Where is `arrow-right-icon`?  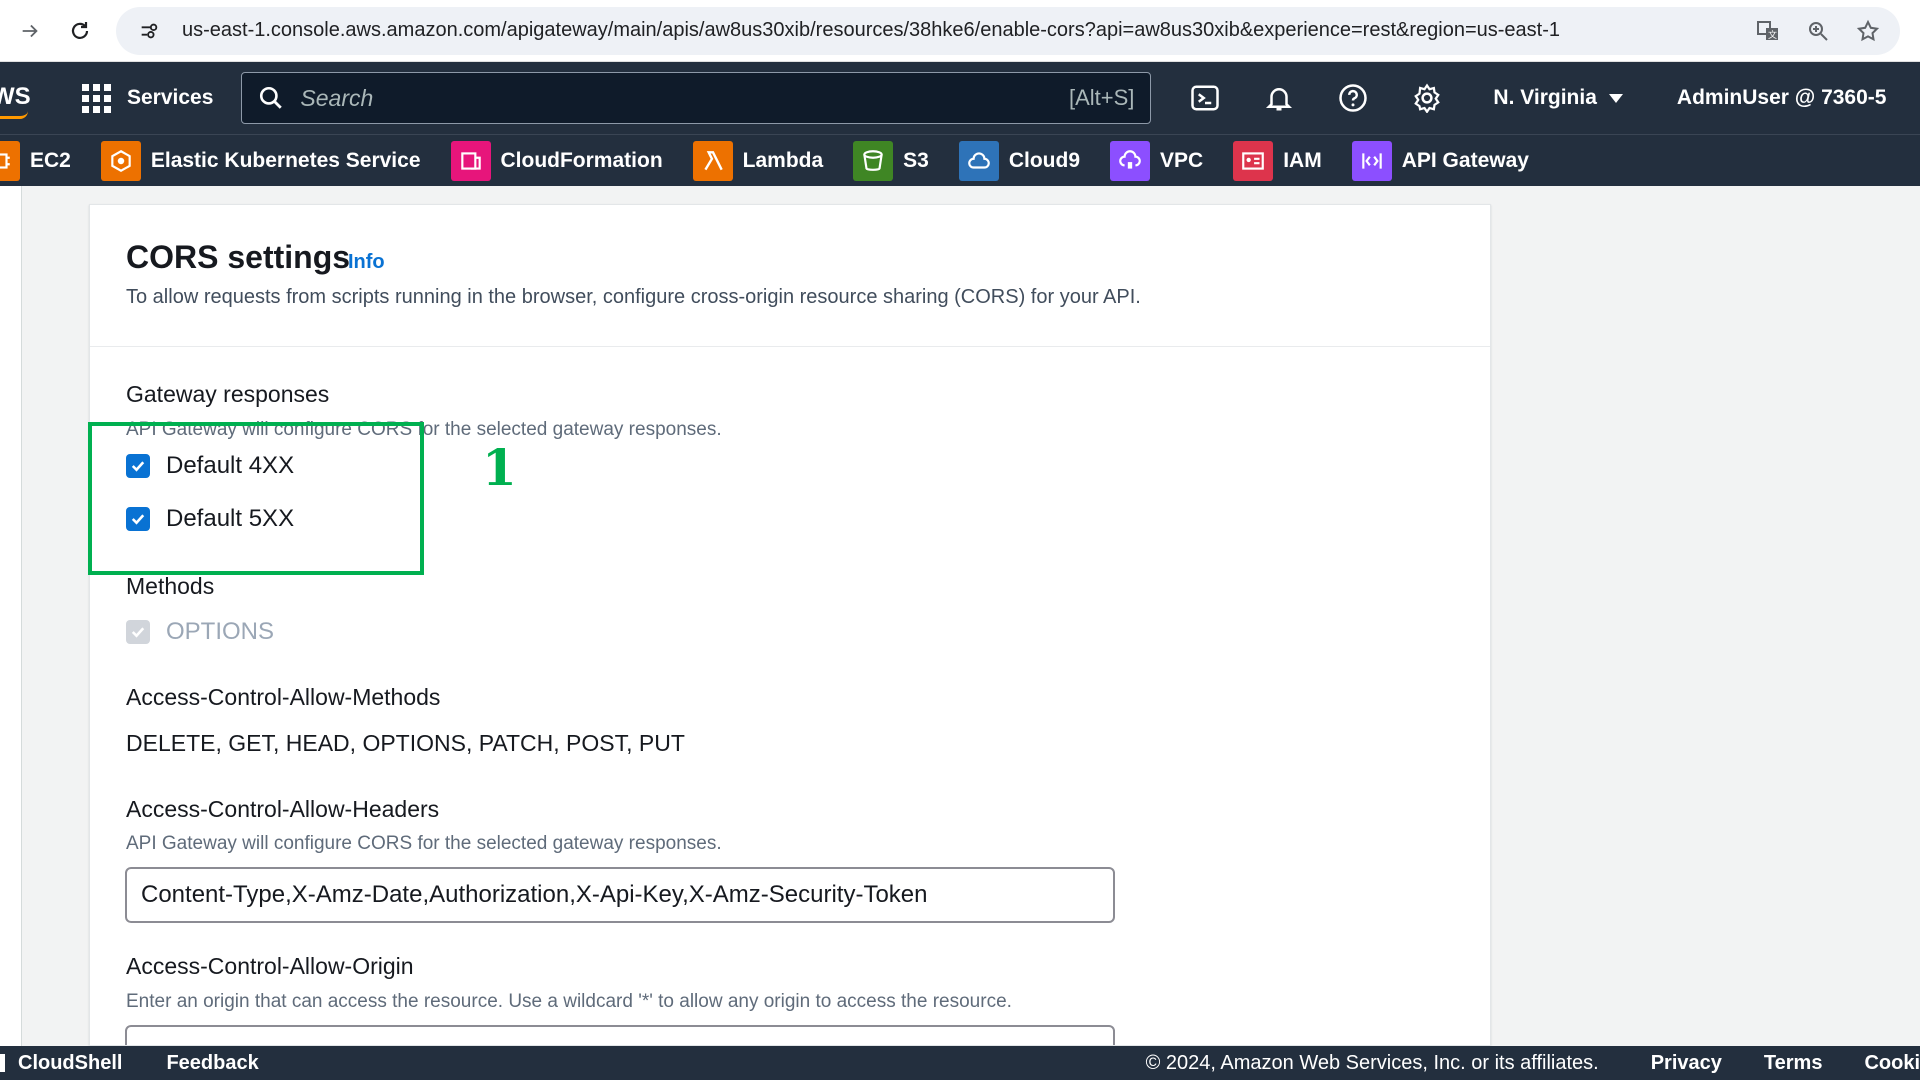 arrow-right-icon is located at coordinates (30, 30).